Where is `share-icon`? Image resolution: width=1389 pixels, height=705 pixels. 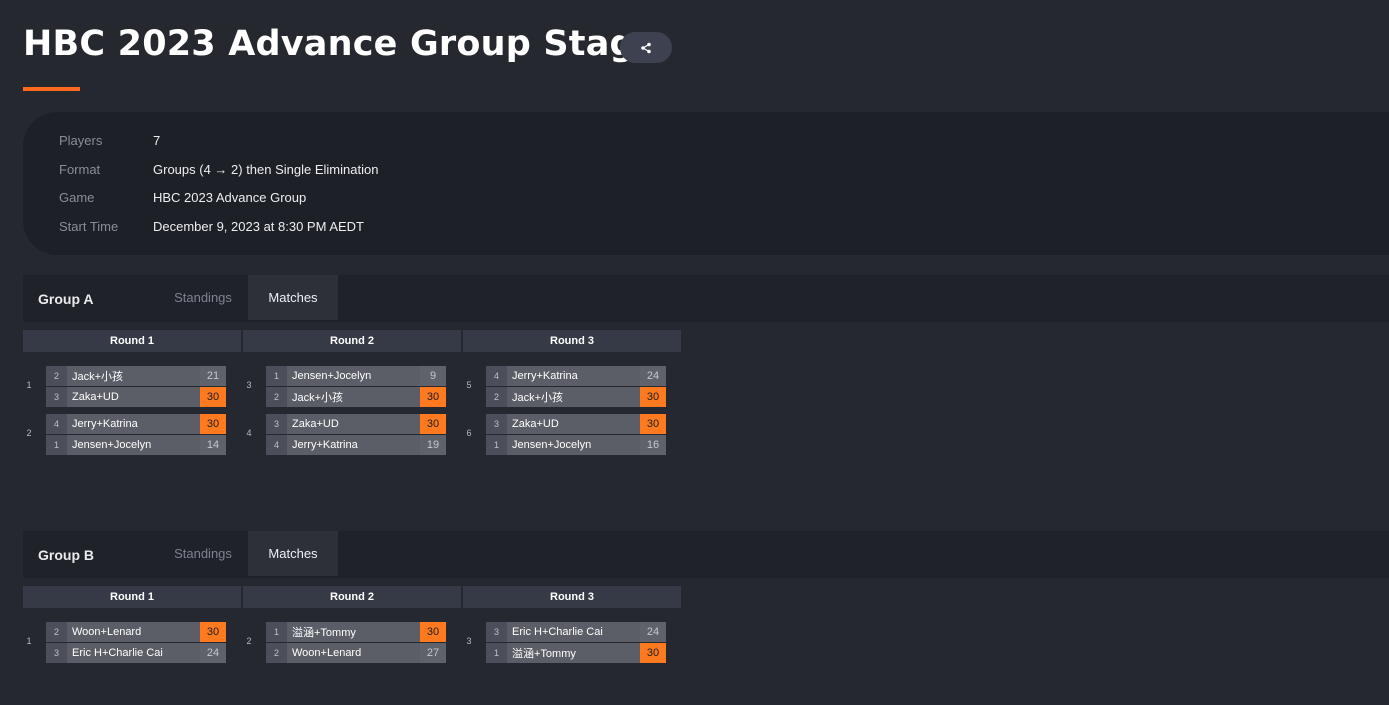
share-icon is located at coordinates (646, 47).